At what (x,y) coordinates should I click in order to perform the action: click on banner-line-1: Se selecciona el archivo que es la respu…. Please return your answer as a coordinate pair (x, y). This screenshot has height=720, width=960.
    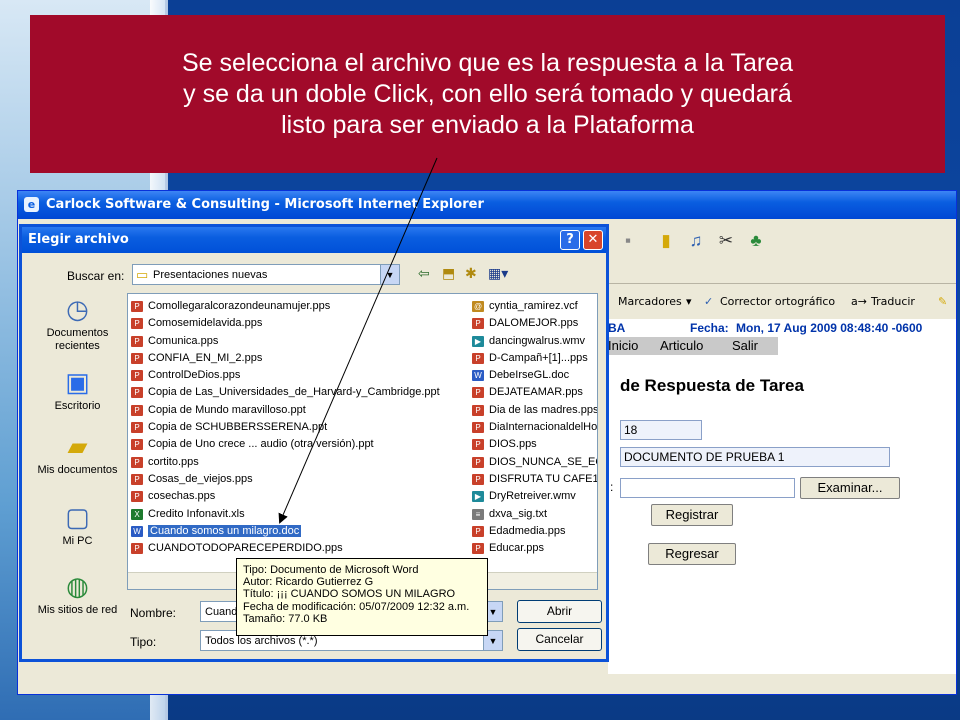
    Looking at the image, I should click on (487, 62).